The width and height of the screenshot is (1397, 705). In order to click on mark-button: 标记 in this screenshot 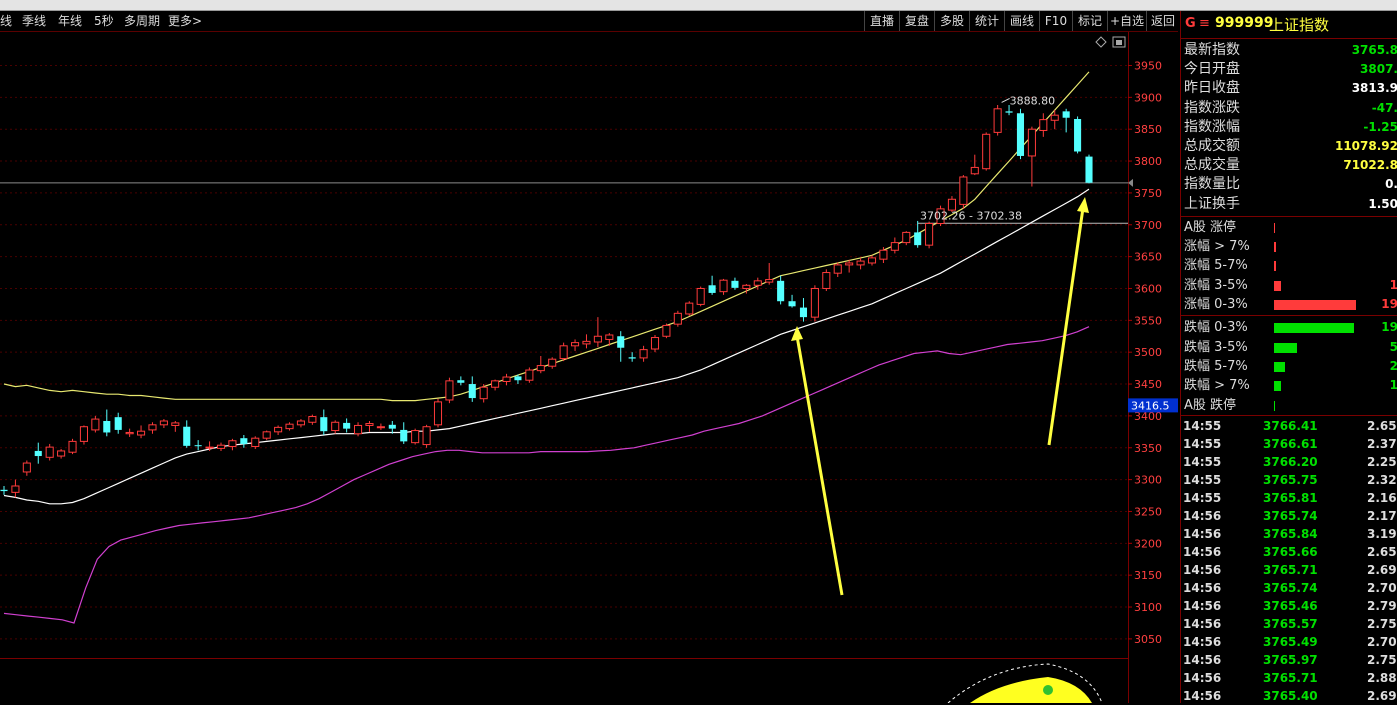, I will do `click(1089, 21)`.